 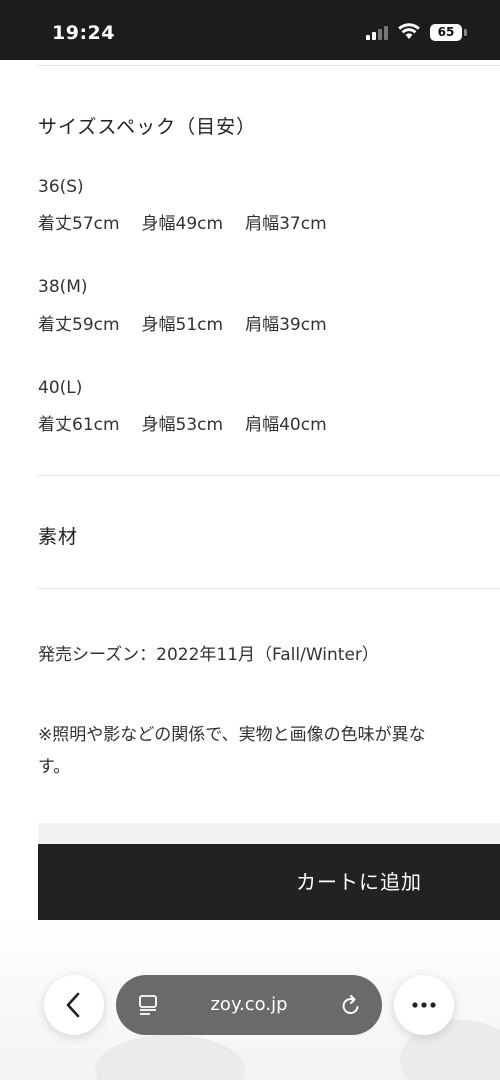 What do you see at coordinates (58, 535) in the screenshot?
I see `material-title: 素材` at bounding box center [58, 535].